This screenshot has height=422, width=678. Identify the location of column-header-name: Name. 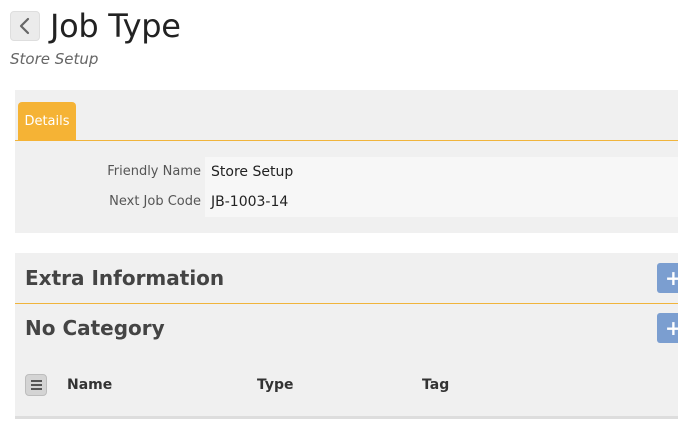
(89, 385).